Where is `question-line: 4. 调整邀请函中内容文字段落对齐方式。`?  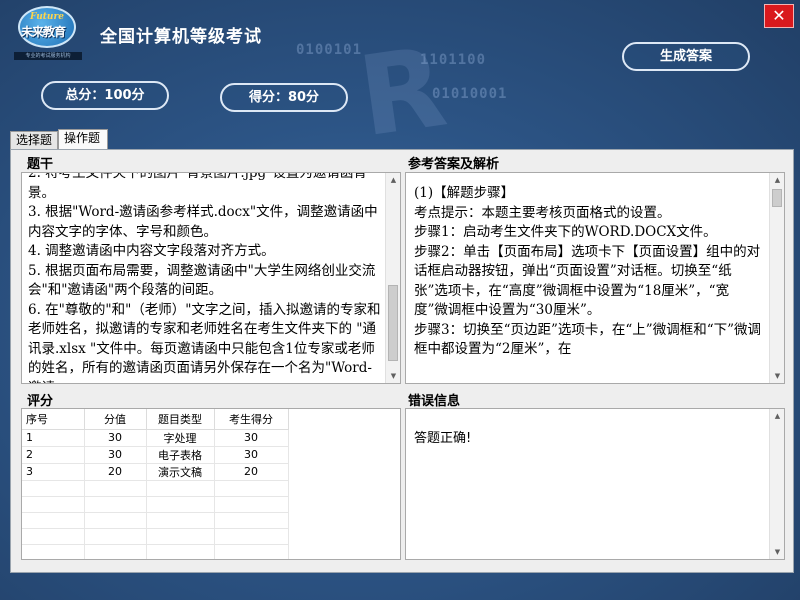 question-line: 4. 调整邀请函中内容文字段落对齐方式。 is located at coordinates (151, 251).